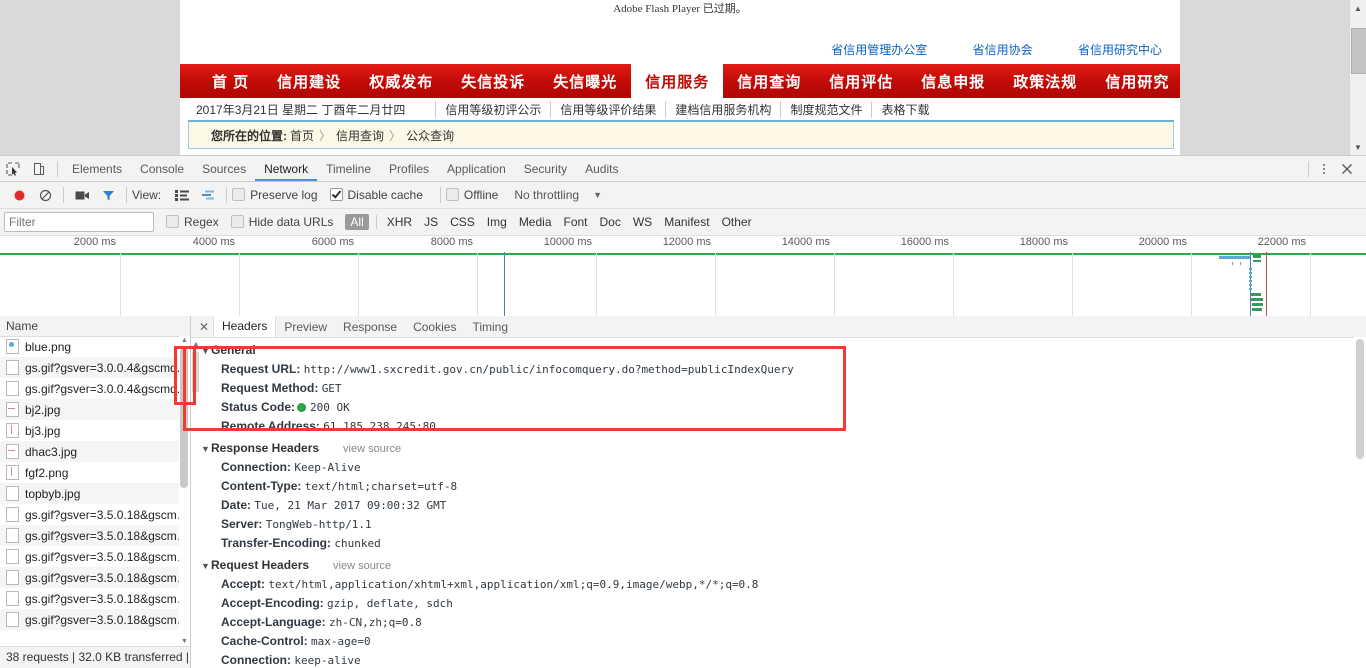 Image resolution: width=1366 pixels, height=668 pixels. I want to click on nav-item-credit-construction: 信用建设, so click(309, 81).